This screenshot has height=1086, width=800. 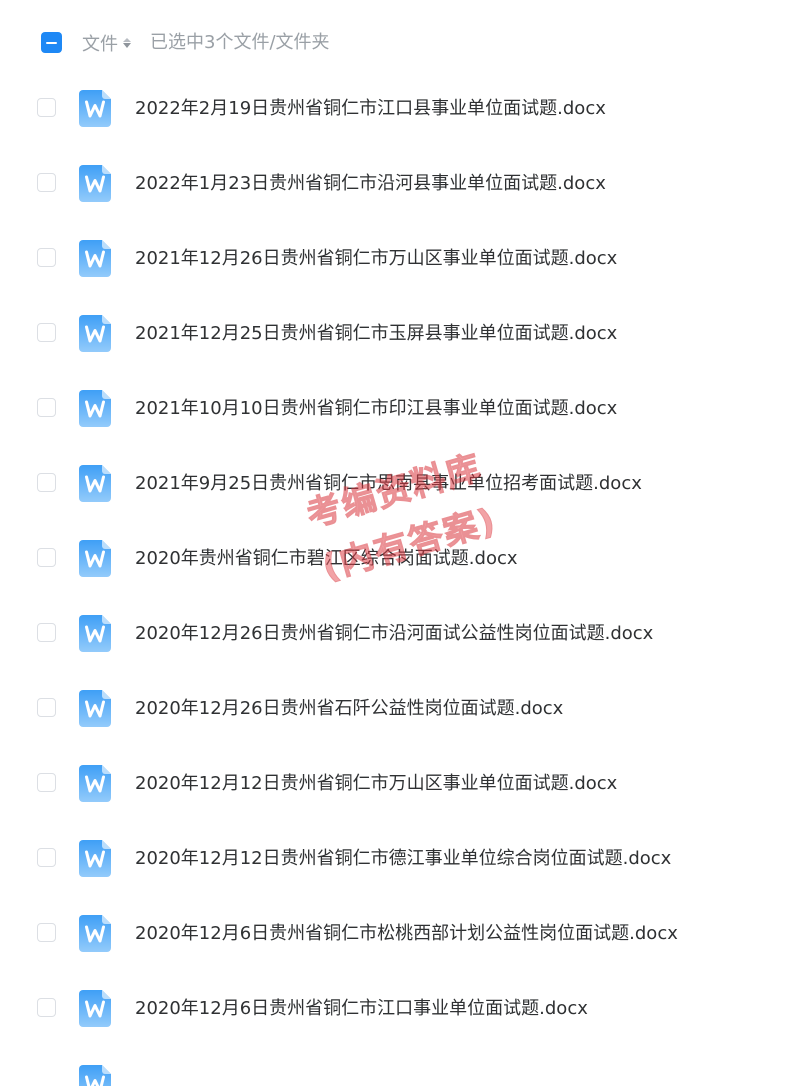 I want to click on file-name: 2020年贵州省铜仁市碧江区综合岗面试题.docx, so click(x=326, y=559).